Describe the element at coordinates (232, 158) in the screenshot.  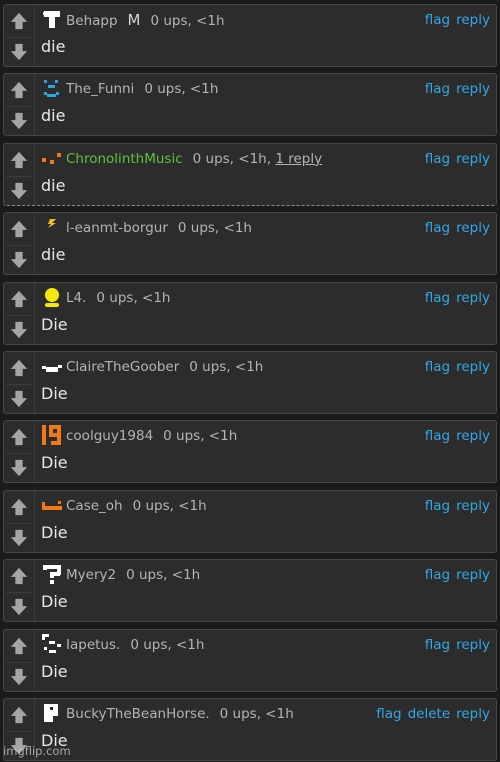
I see `comment-stats: 0 ups, <1h,` at that location.